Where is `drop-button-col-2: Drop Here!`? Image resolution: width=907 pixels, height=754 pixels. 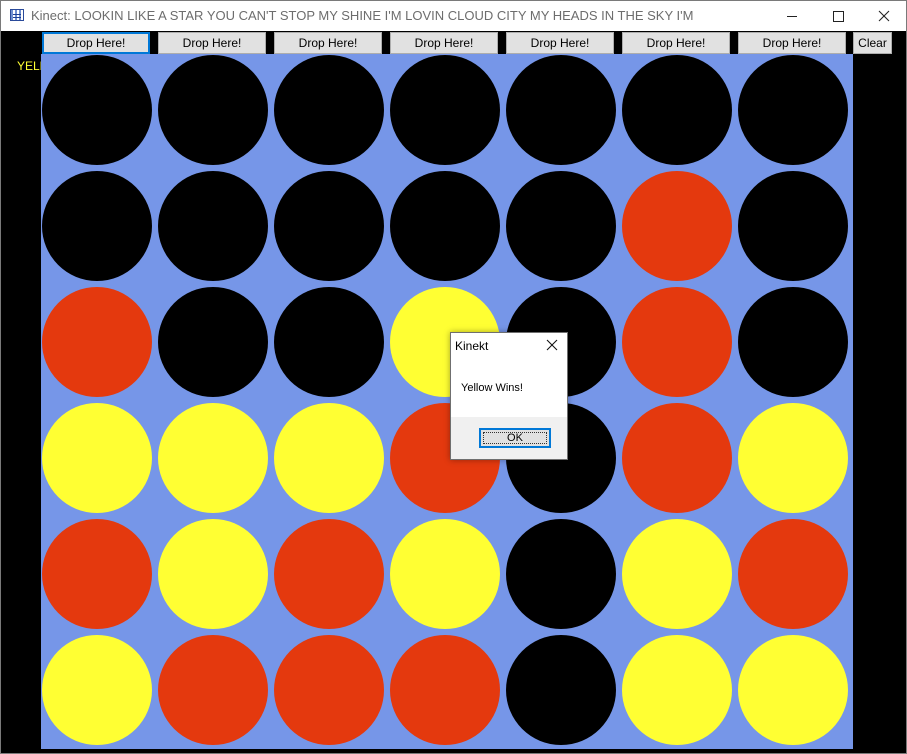
drop-button-col-2: Drop Here! is located at coordinates (212, 43).